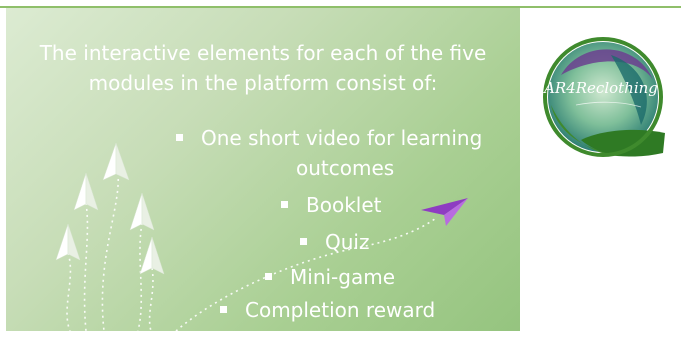  I want to click on heading-line-2: modules in the platform consist of:, so click(263, 83).